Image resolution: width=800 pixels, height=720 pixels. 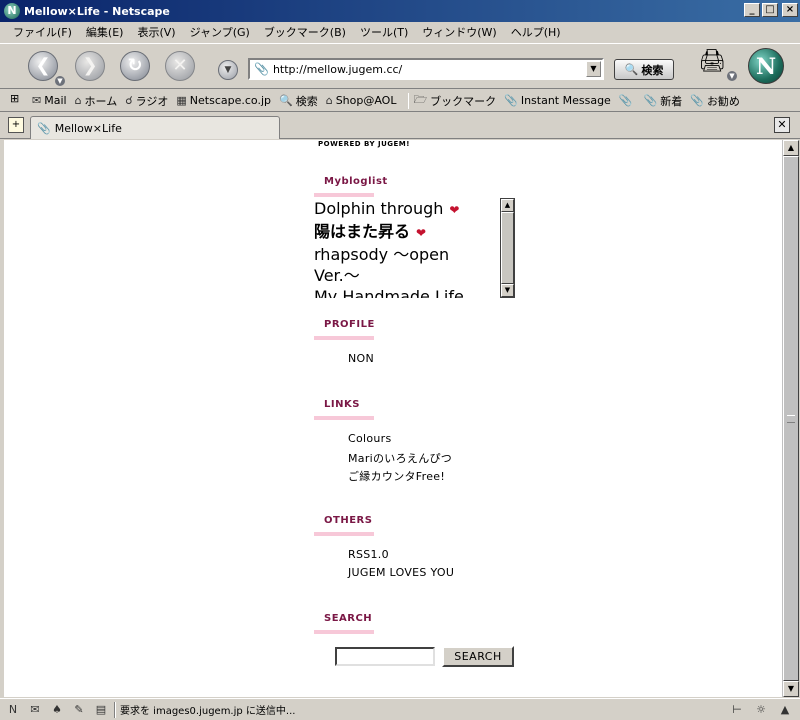 What do you see at coordinates (329, 100) in the screenshot?
I see `shop-icon: ⌂` at bounding box center [329, 100].